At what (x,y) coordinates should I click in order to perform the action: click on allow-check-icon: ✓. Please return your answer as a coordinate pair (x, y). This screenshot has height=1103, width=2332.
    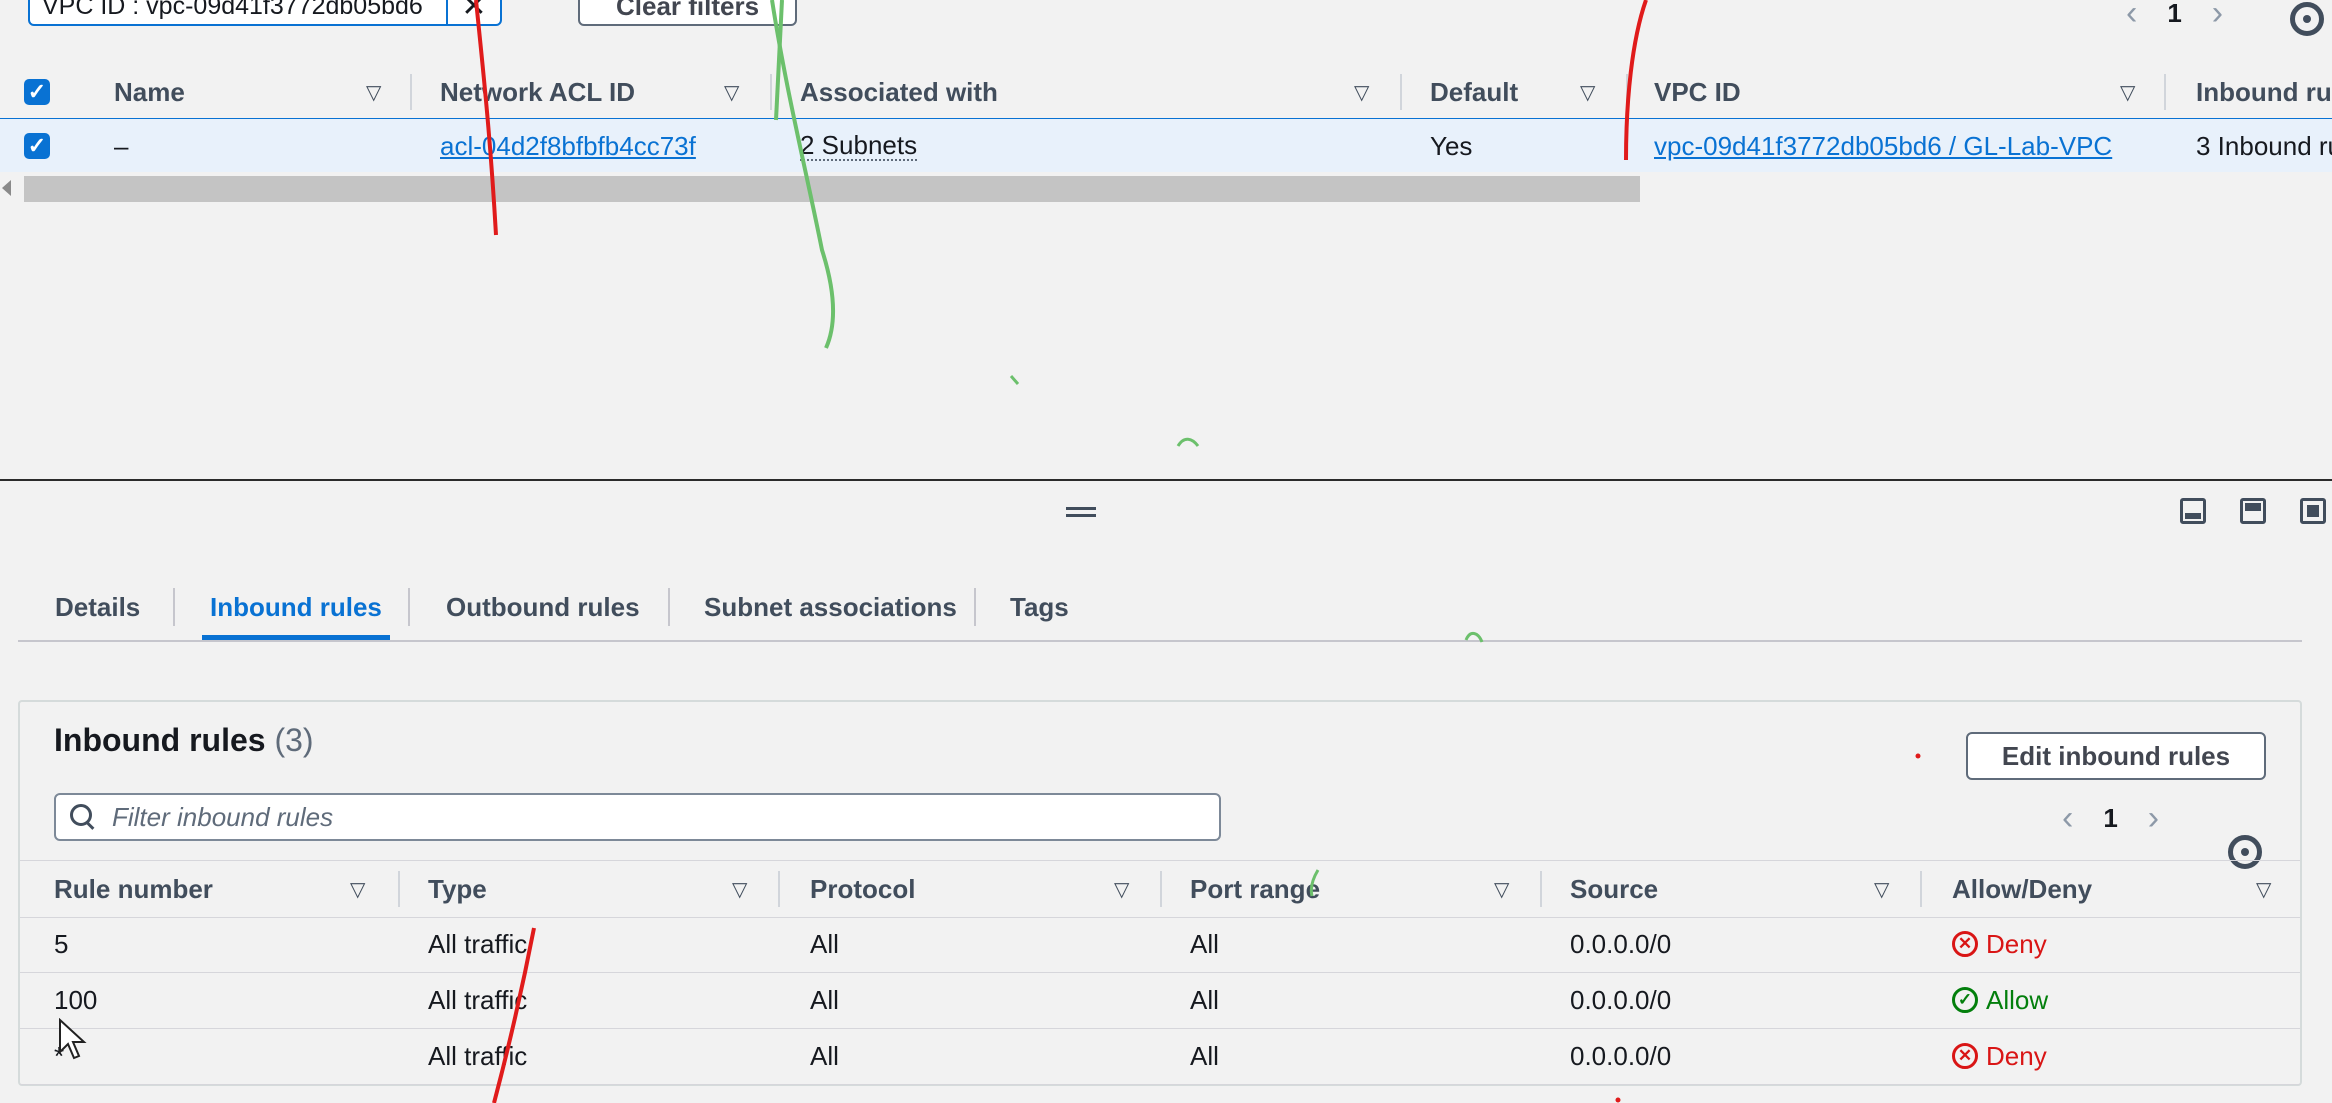
    Looking at the image, I should click on (1965, 1000).